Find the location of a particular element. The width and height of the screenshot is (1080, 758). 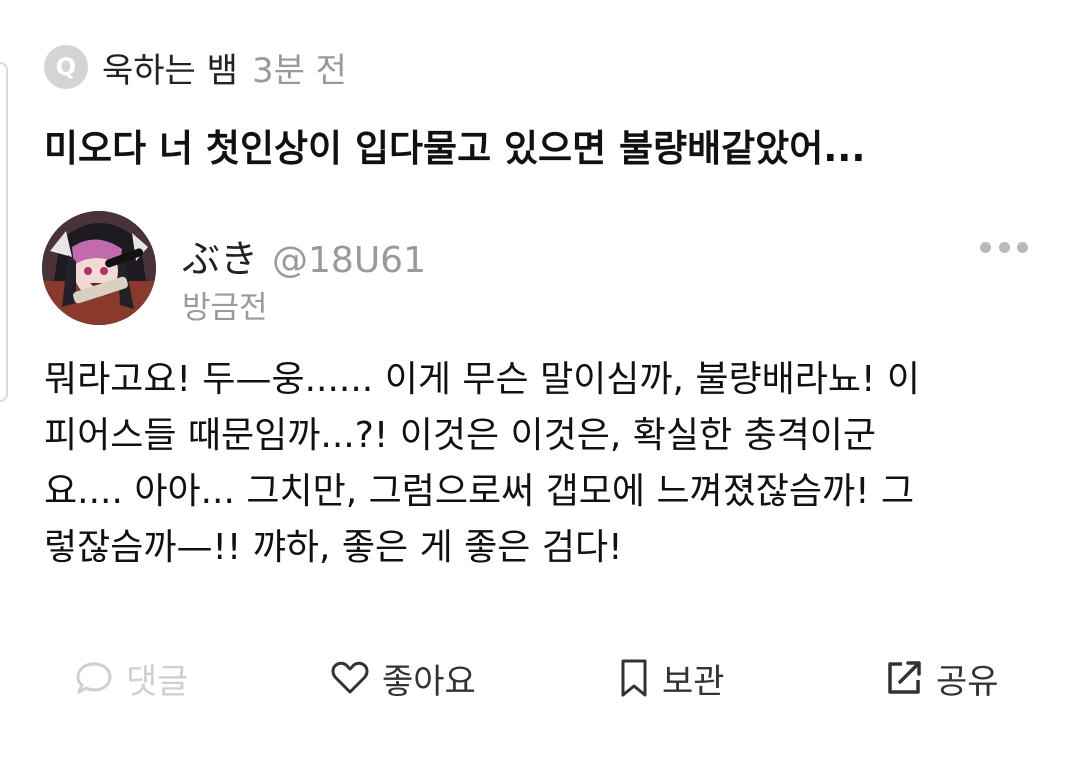

bookmark-label: 보관 is located at coordinates (693, 681).